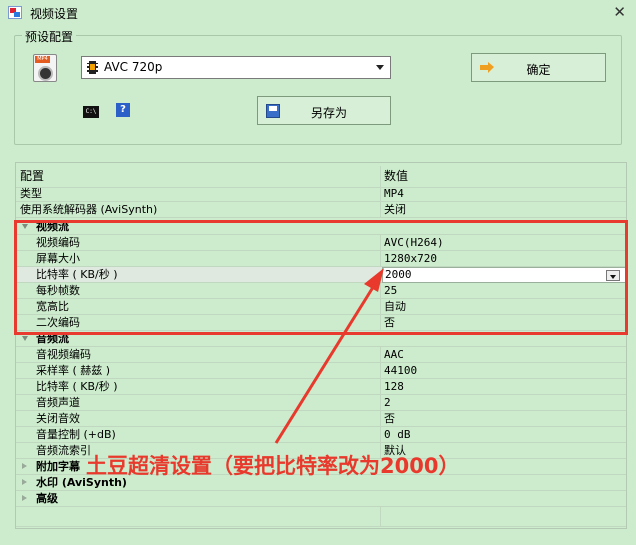 This screenshot has height=545, width=636. I want to click on film-reel-icon, so click(45, 73).